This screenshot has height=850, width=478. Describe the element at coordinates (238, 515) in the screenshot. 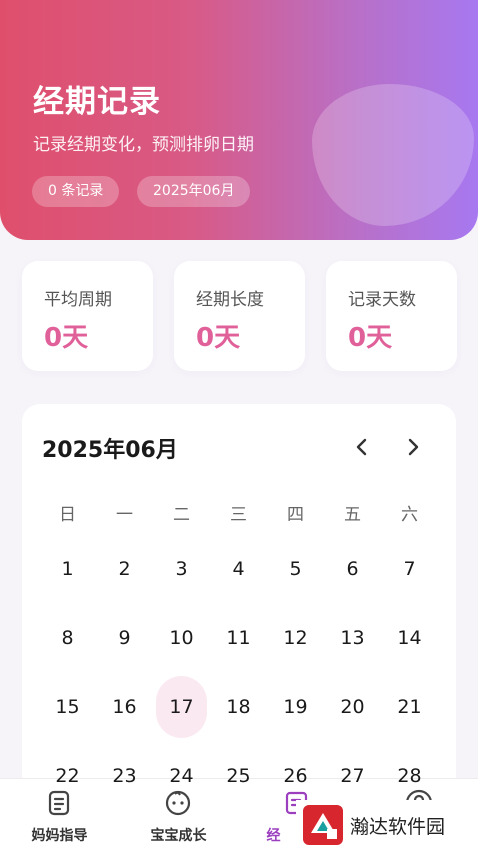

I see `weekday-label: 三` at that location.